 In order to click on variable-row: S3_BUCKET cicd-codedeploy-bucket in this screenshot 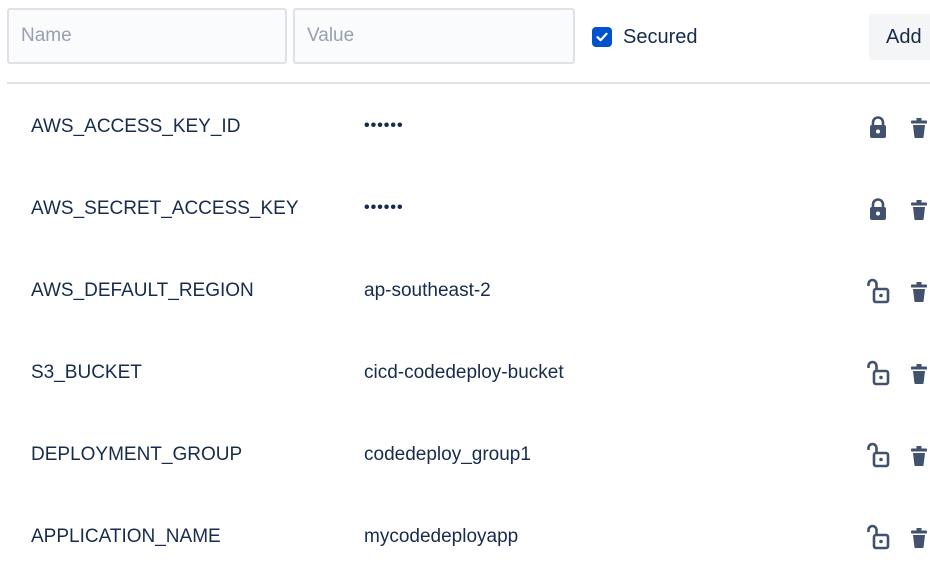, I will do `click(465, 371)`.